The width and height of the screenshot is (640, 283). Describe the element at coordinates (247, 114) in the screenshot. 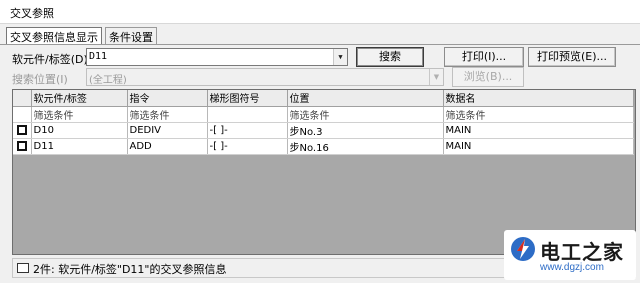

I see `filter-cell-ladder-symbol` at that location.